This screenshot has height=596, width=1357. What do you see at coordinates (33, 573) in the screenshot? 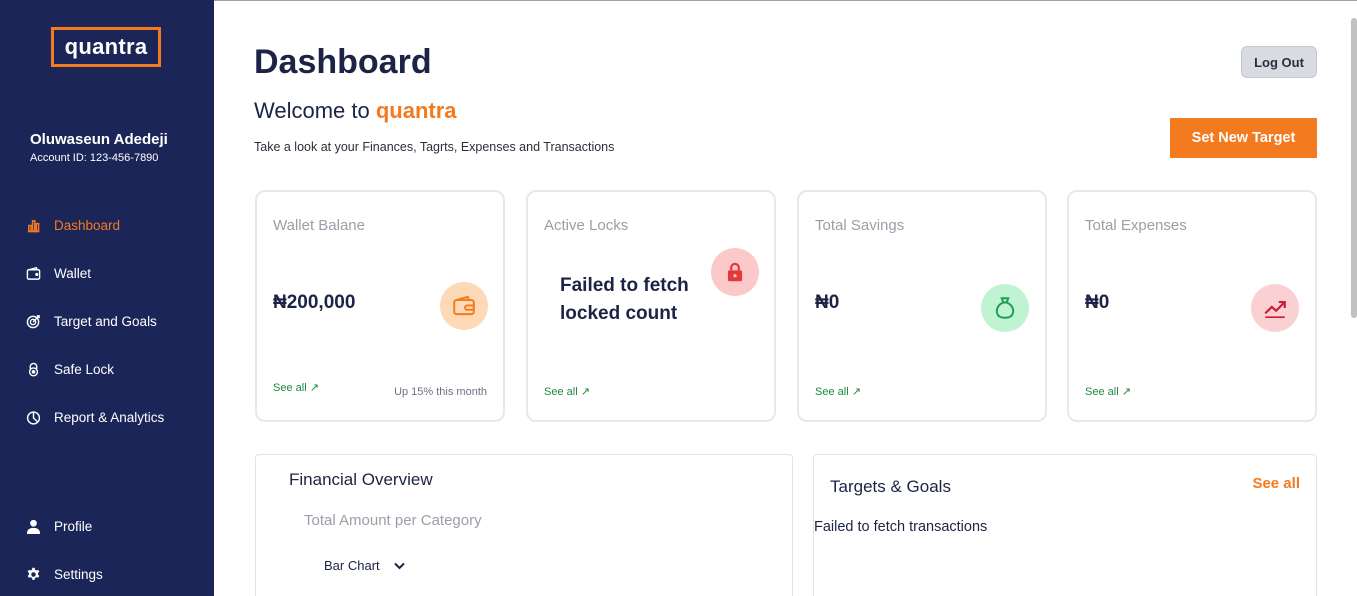
I see `gear-icon` at bounding box center [33, 573].